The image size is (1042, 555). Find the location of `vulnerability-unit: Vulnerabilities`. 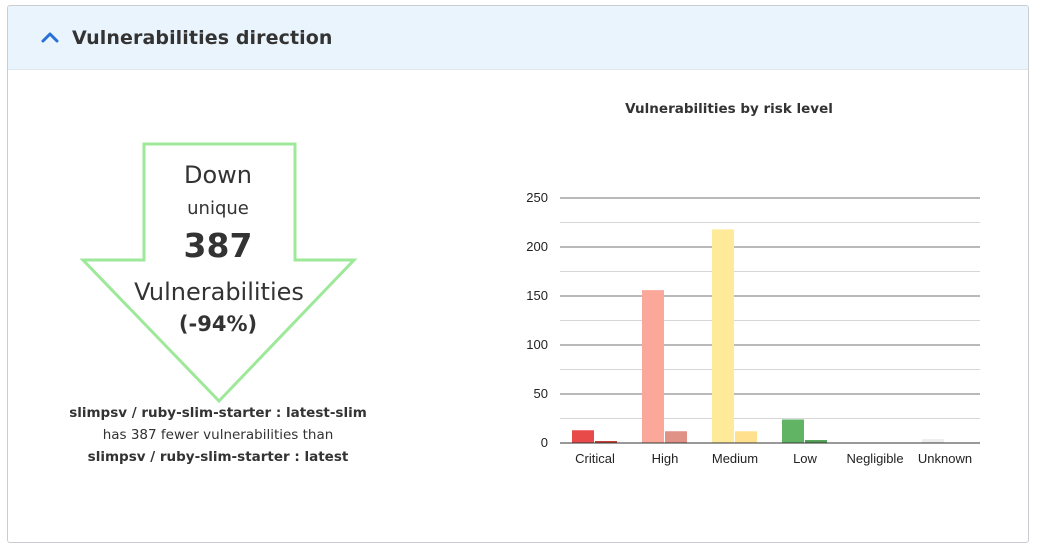

vulnerability-unit: Vulnerabilities is located at coordinates (219, 292).